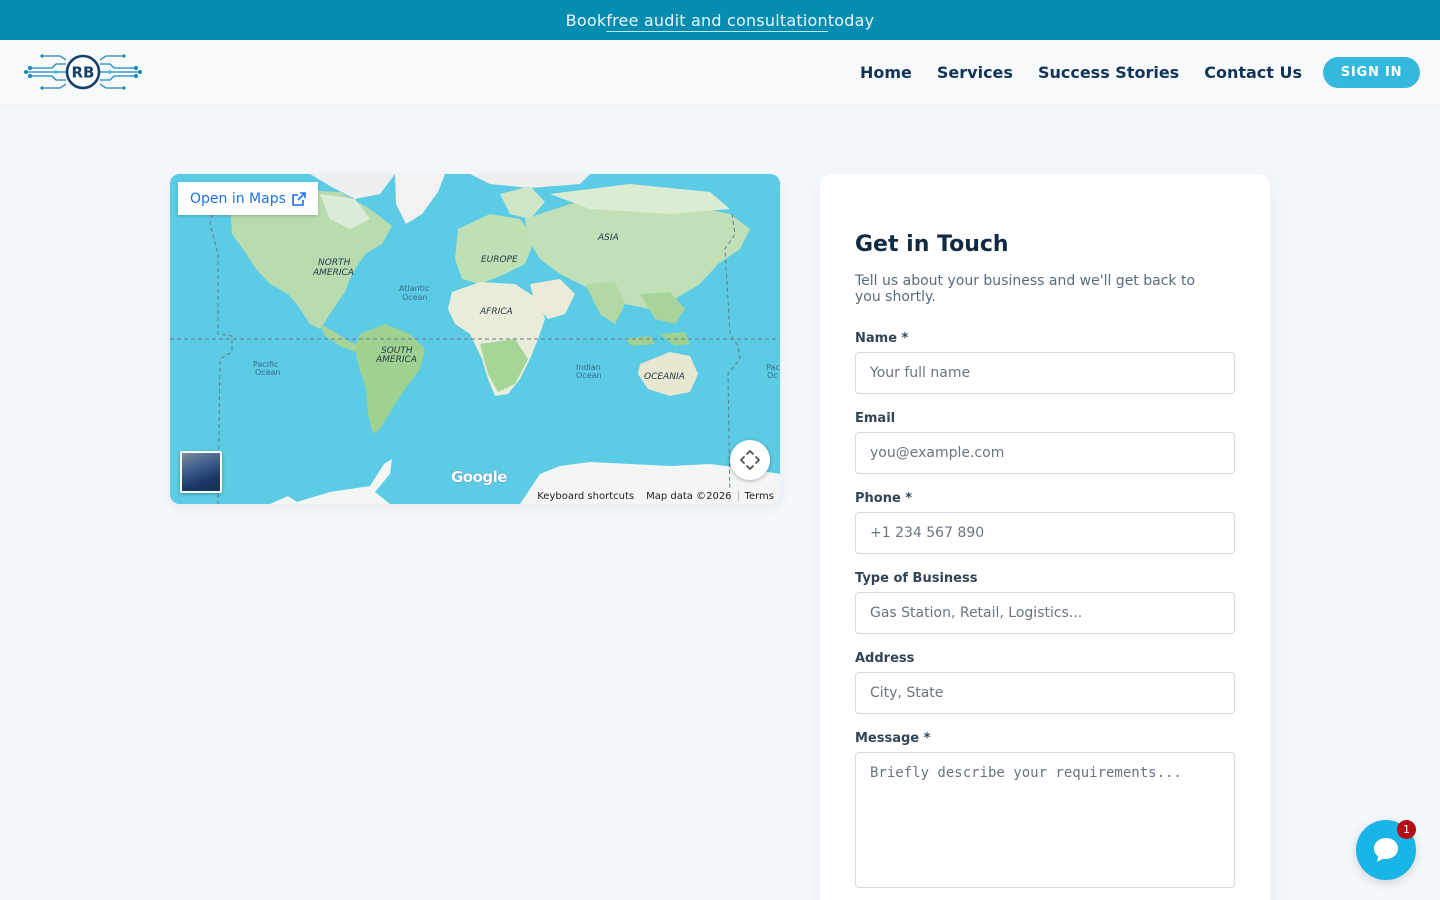  I want to click on logo-text: RB, so click(83, 73).